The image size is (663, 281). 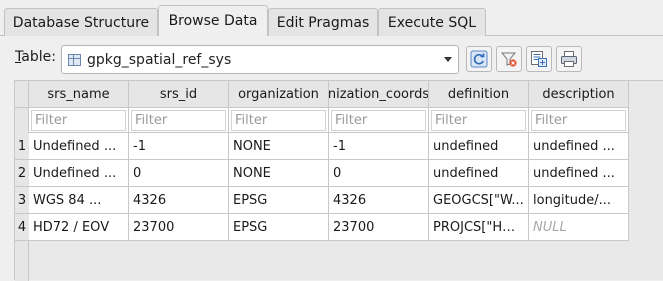 I want to click on table-select-value: gpkg_spatial_ref_sys, so click(x=159, y=59).